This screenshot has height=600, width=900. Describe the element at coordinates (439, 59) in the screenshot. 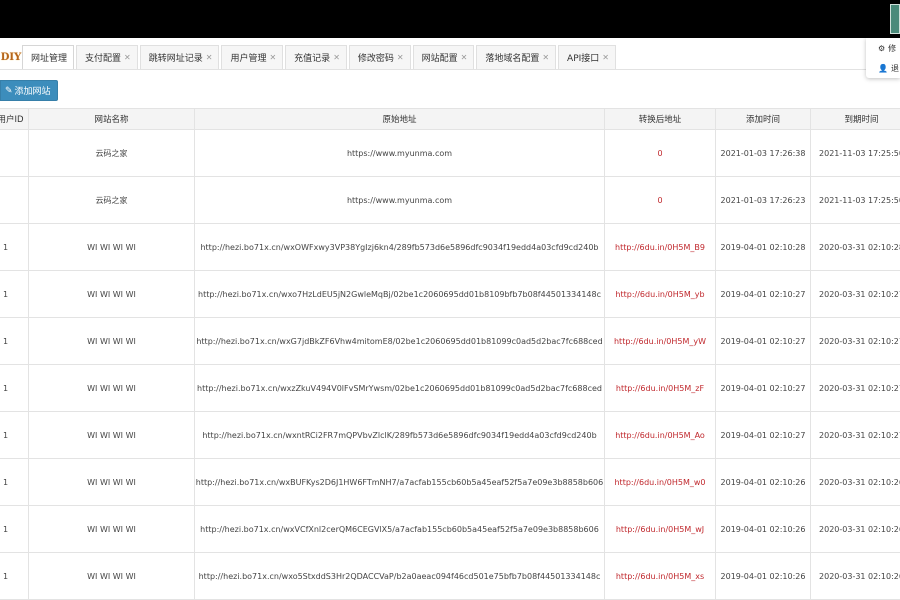

I see `tab-label: 网站配置` at that location.